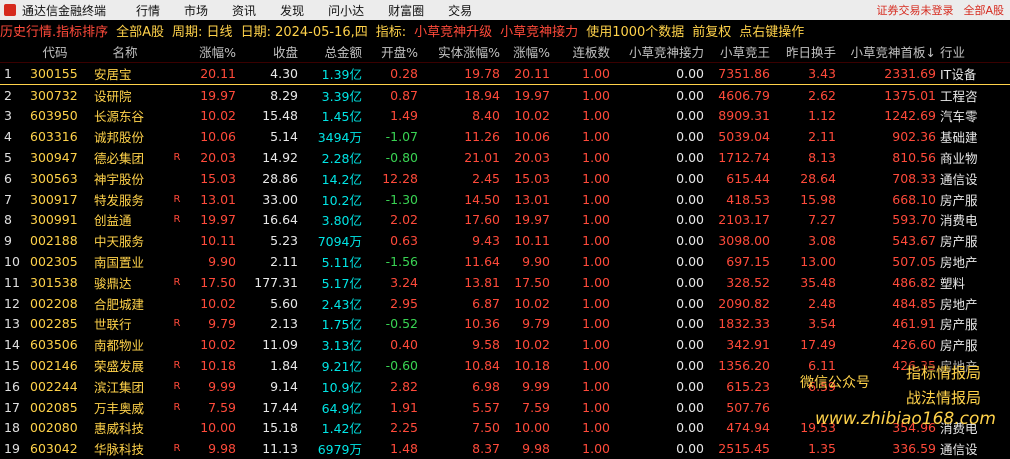 This screenshot has height=459, width=1010. Describe the element at coordinates (460, 10) in the screenshot. I see `menu-item: 交易` at that location.